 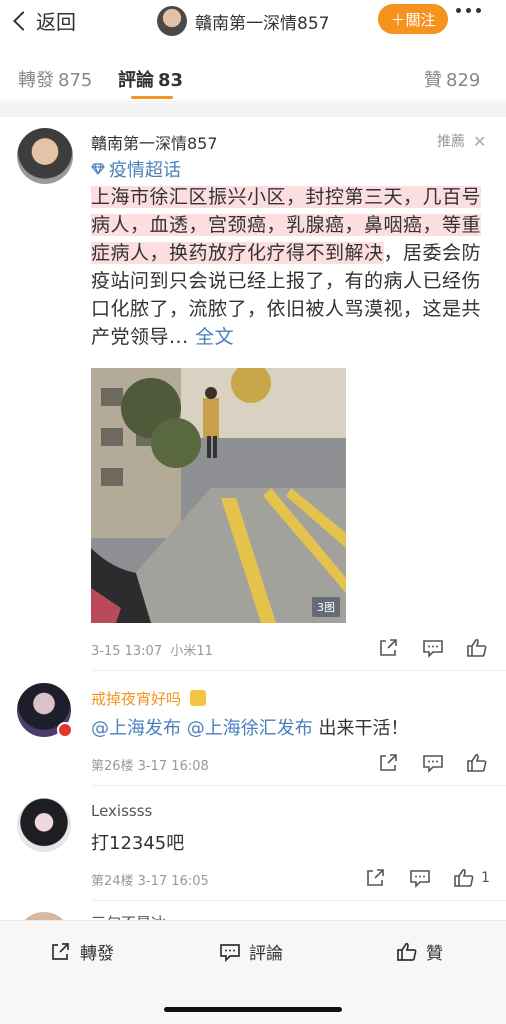 What do you see at coordinates (451, 142) in the screenshot?
I see `recommend-label: 推薦` at bounding box center [451, 142].